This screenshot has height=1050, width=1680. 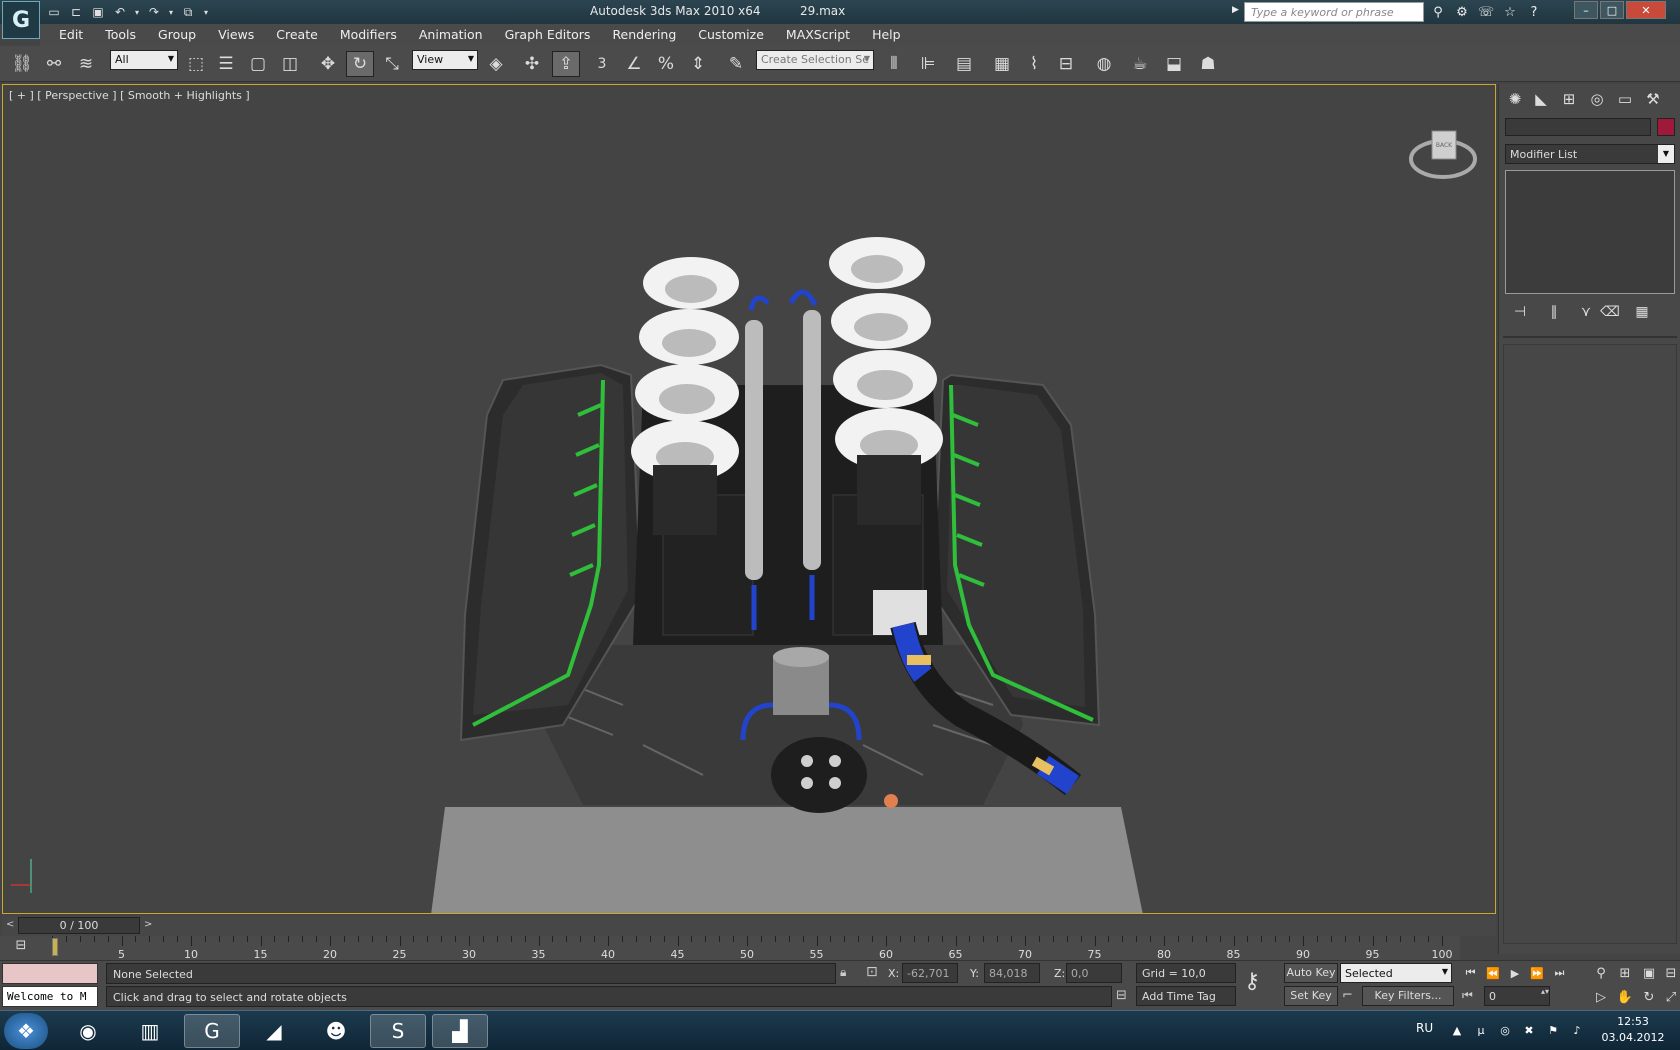 I want to click on rollout-area, so click(x=1590, y=644).